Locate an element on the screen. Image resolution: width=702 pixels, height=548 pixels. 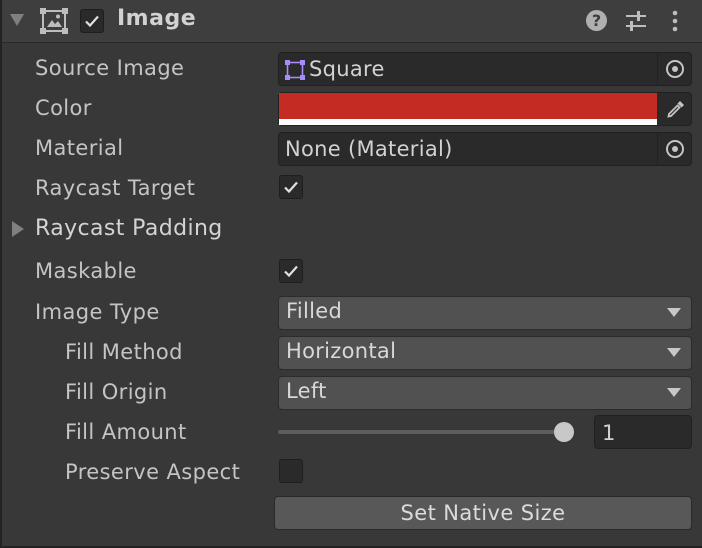
material-picker-button is located at coordinates (674, 149).